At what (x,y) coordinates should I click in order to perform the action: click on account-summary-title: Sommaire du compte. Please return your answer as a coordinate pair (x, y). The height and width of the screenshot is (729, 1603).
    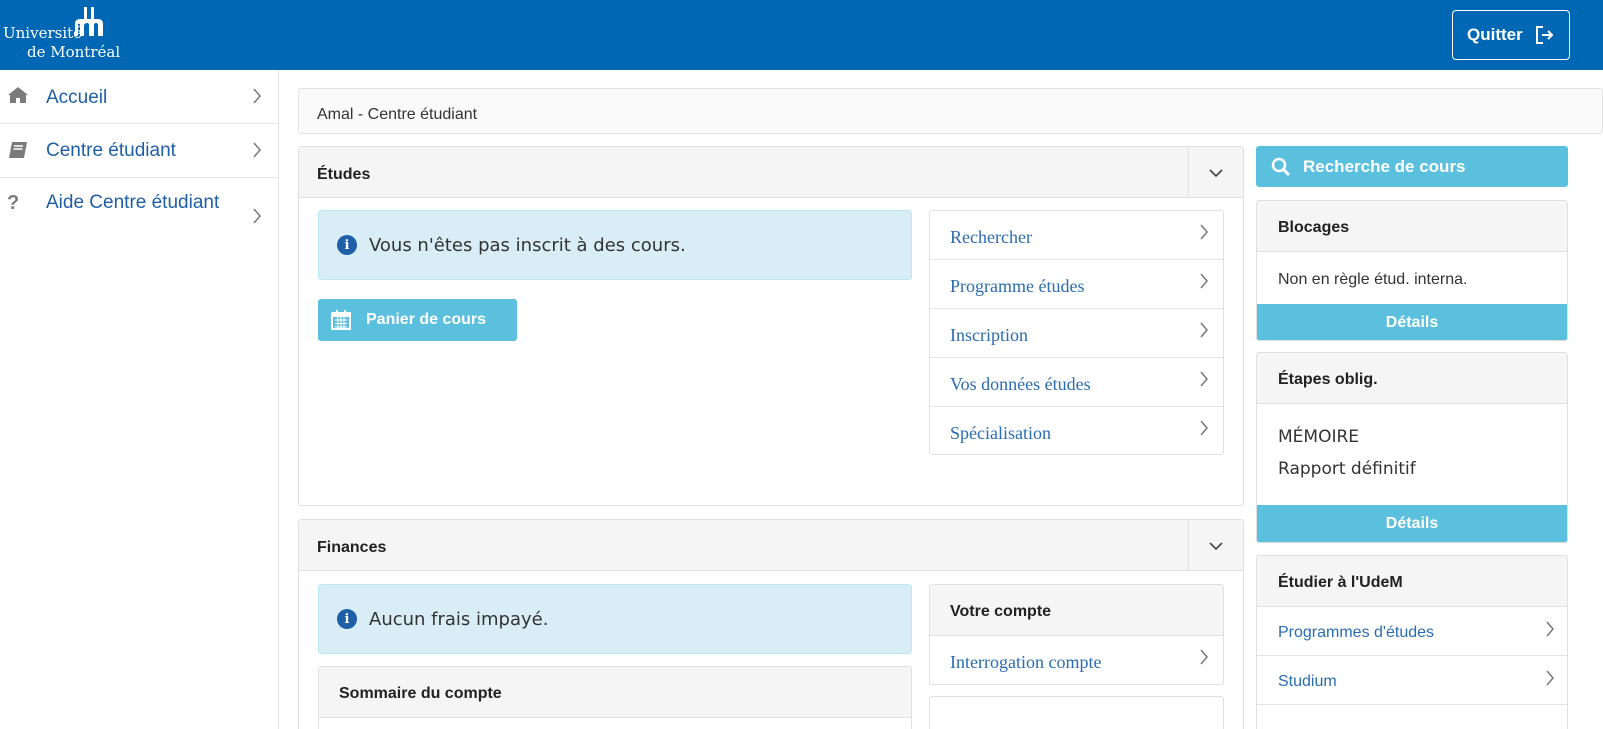
    Looking at the image, I should click on (615, 692).